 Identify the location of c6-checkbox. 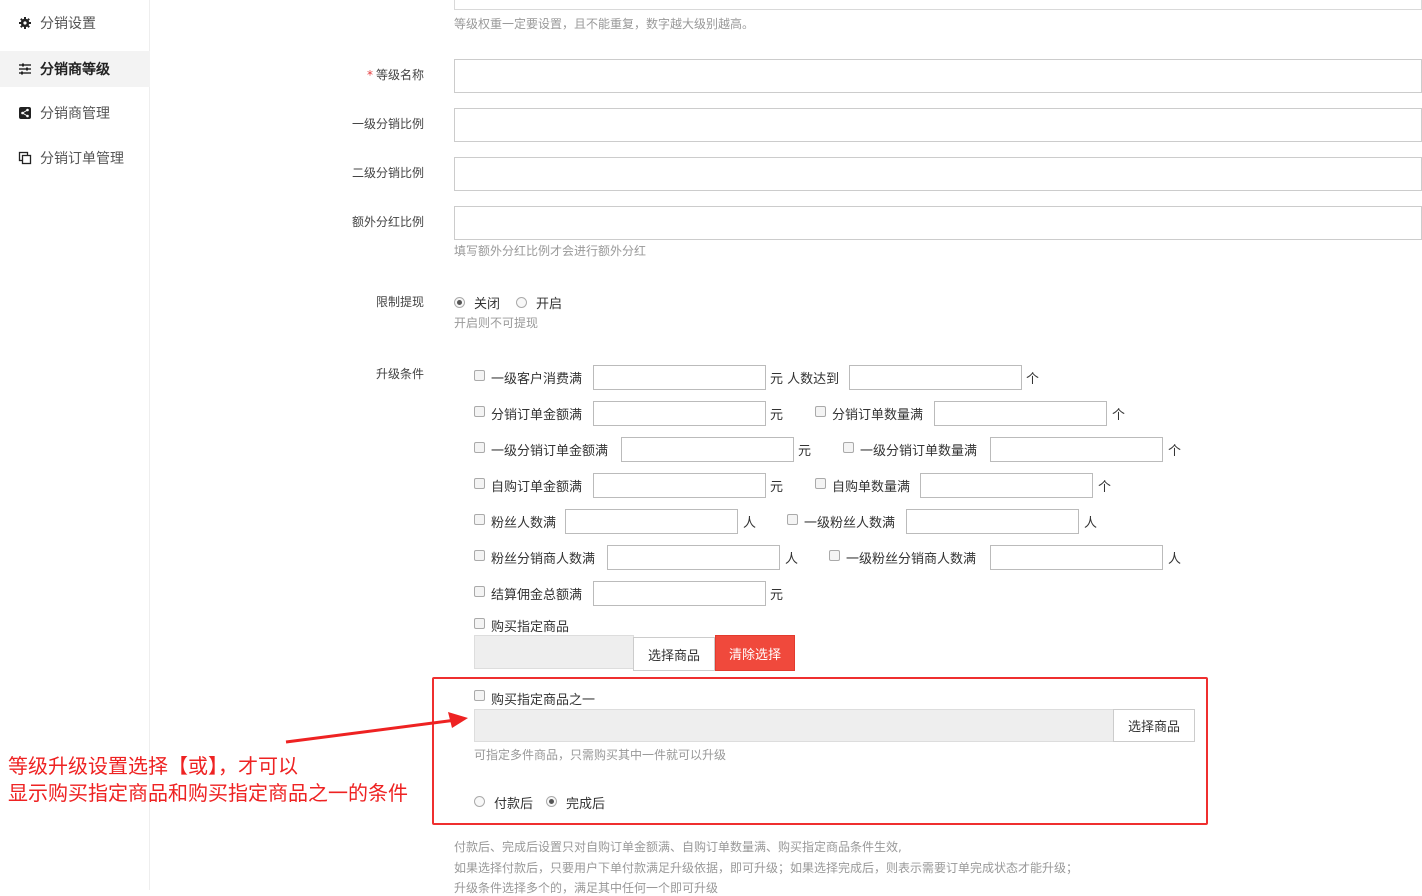
(479, 483).